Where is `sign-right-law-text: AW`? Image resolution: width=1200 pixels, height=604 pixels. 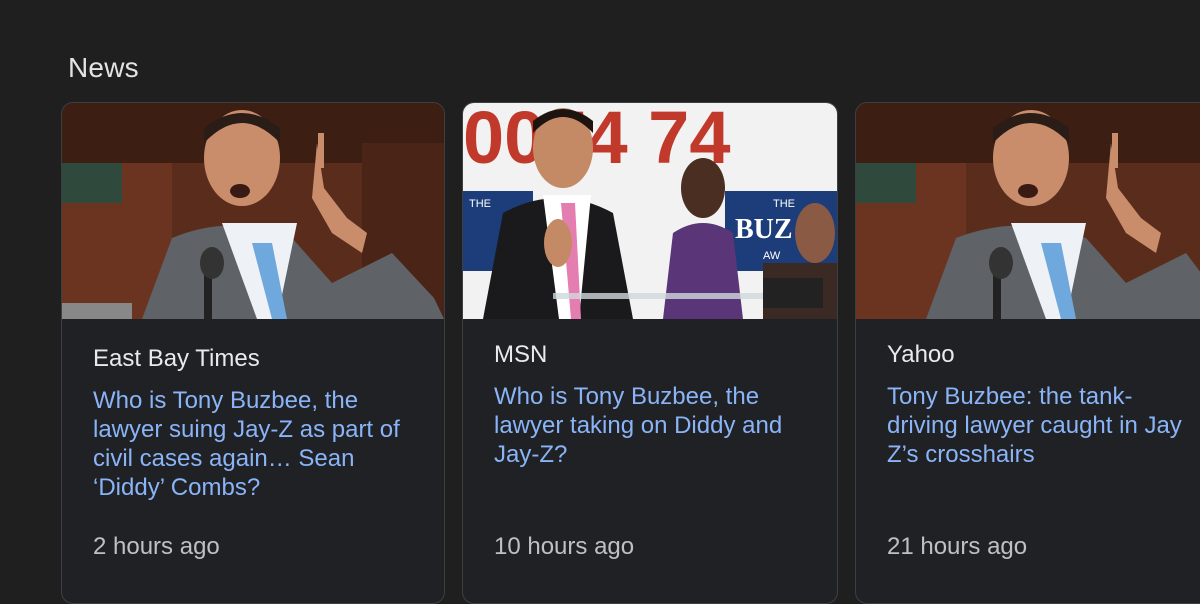 sign-right-law-text: AW is located at coordinates (772, 256).